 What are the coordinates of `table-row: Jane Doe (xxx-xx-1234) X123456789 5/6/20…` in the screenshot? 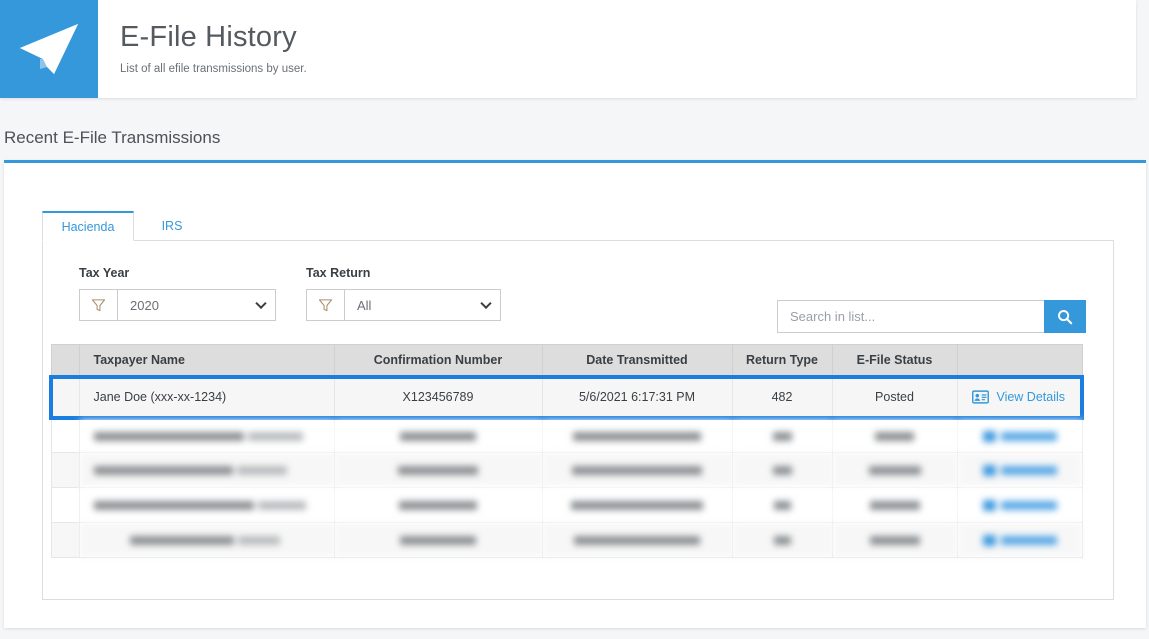 It's located at (566, 397).